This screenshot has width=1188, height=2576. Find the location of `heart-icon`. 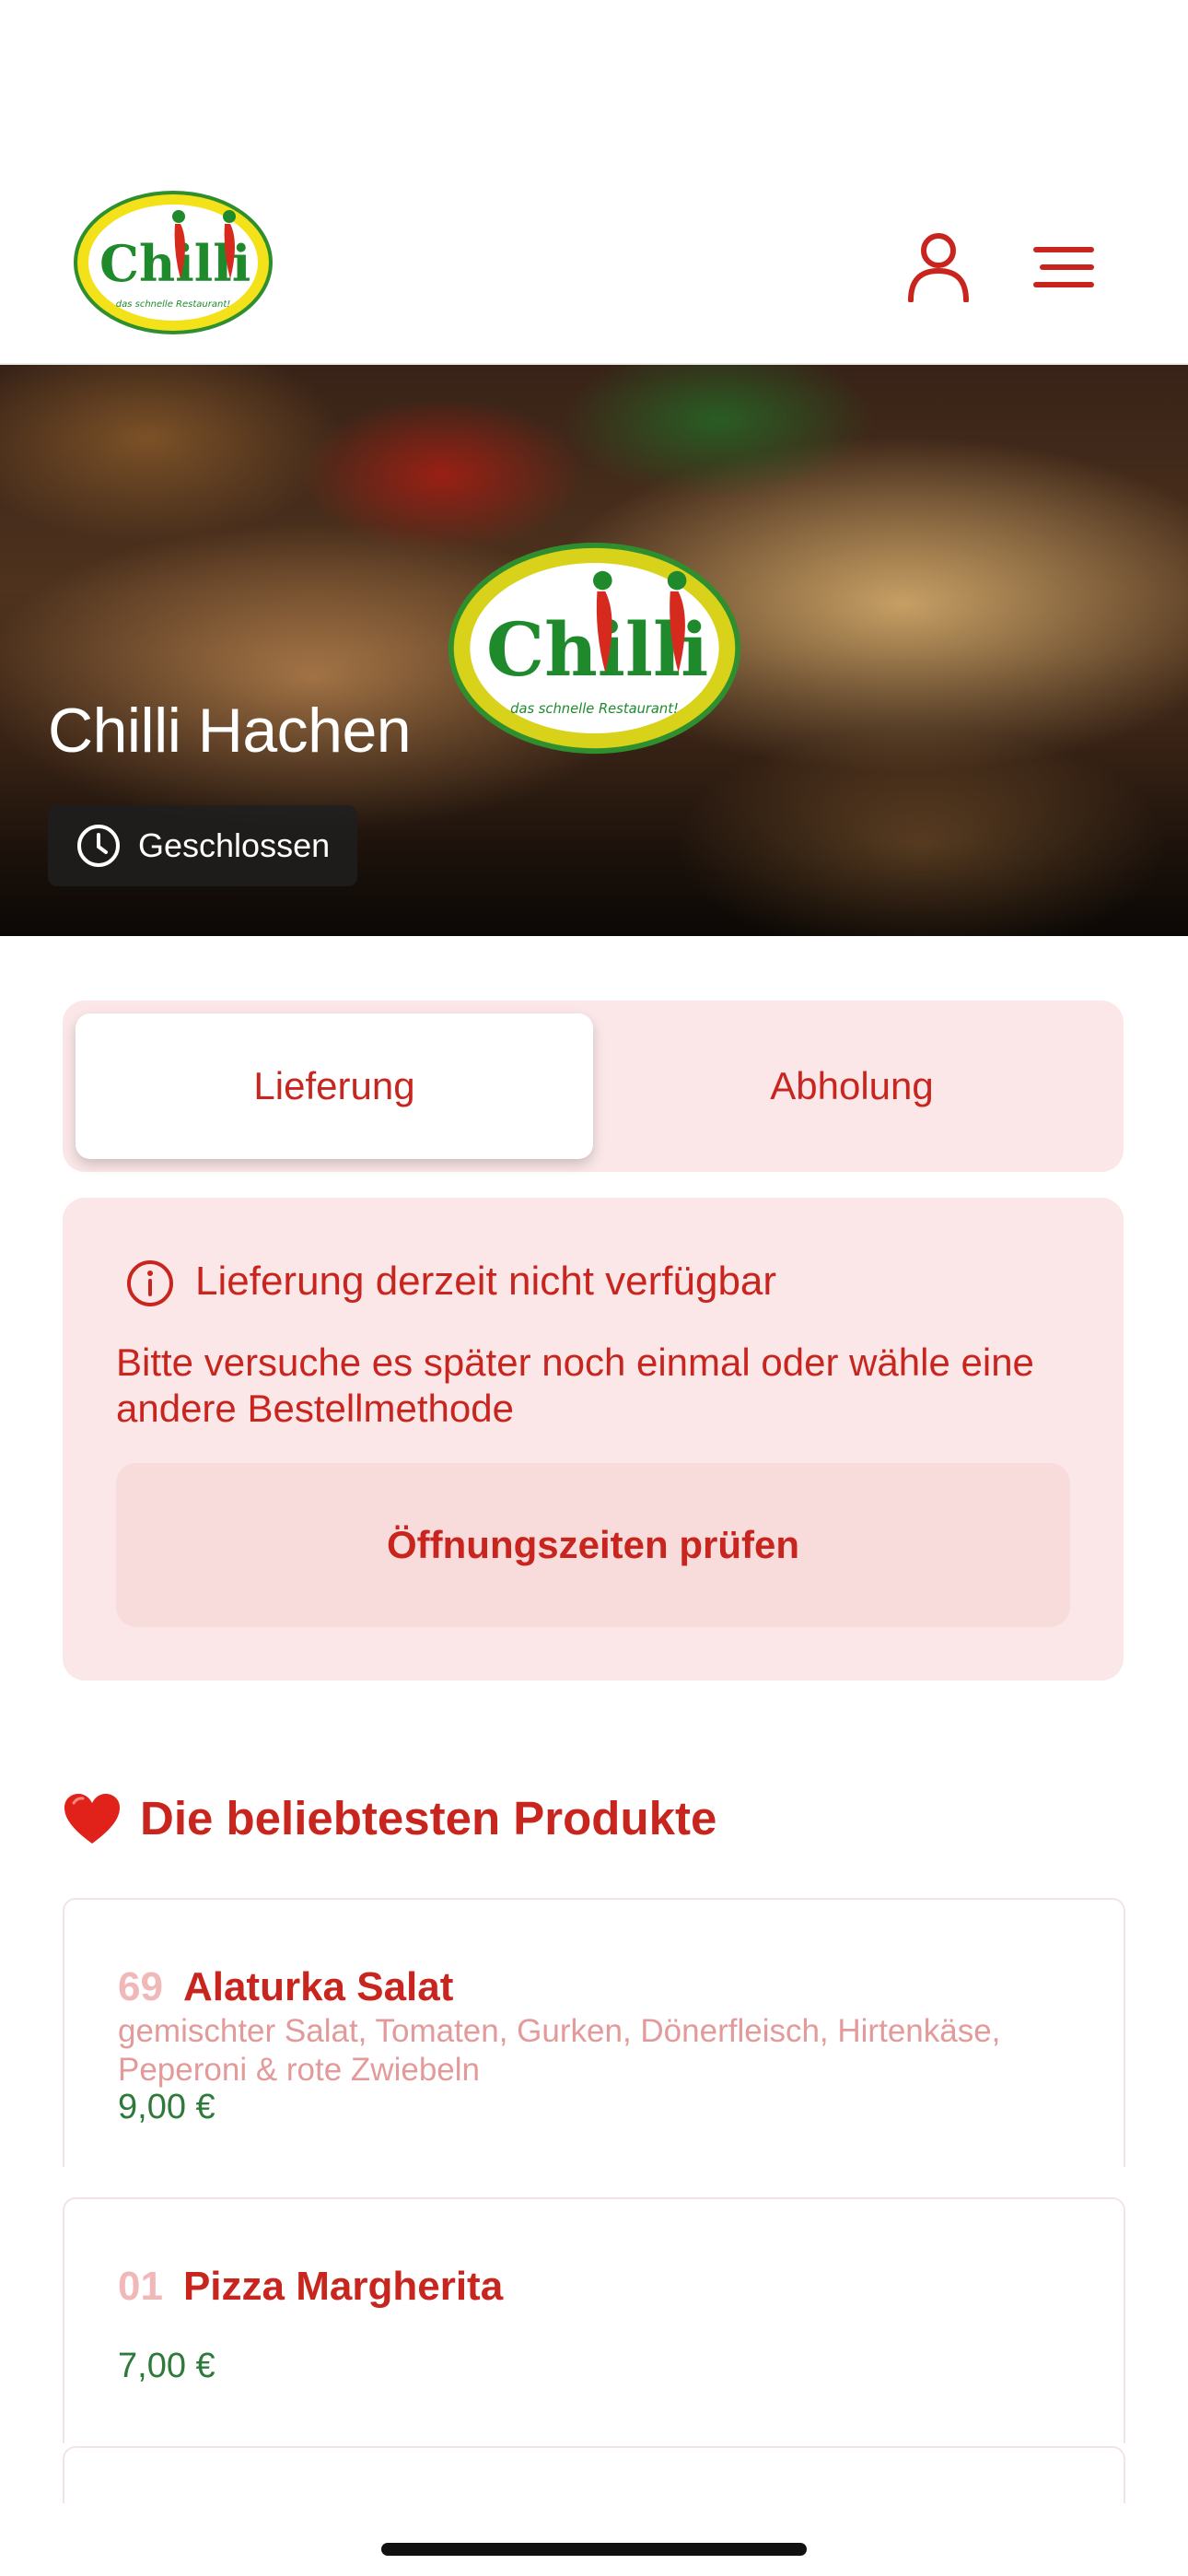

heart-icon is located at coordinates (92, 1818).